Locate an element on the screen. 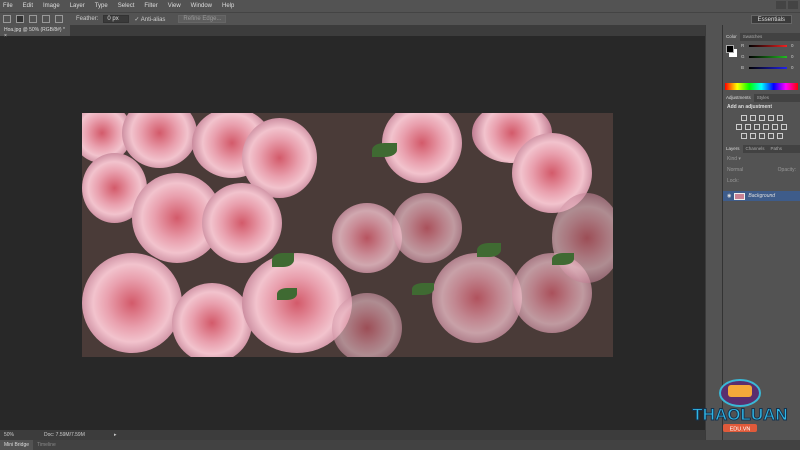  intersect-selection-icon is located at coordinates (59, 19).